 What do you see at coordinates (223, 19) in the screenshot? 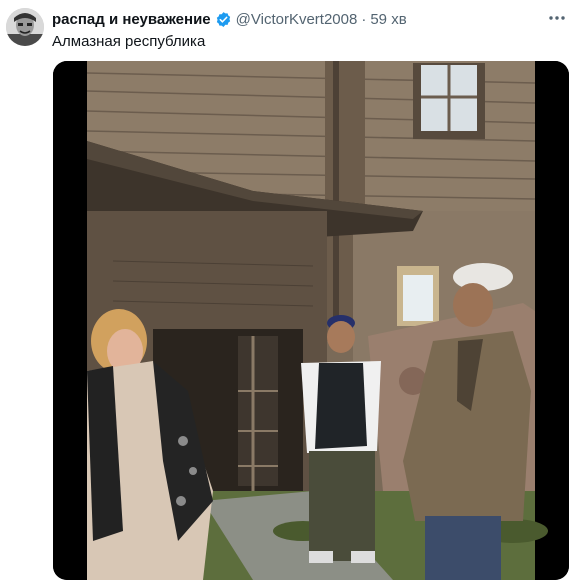
I see `verified-badge-icon` at bounding box center [223, 19].